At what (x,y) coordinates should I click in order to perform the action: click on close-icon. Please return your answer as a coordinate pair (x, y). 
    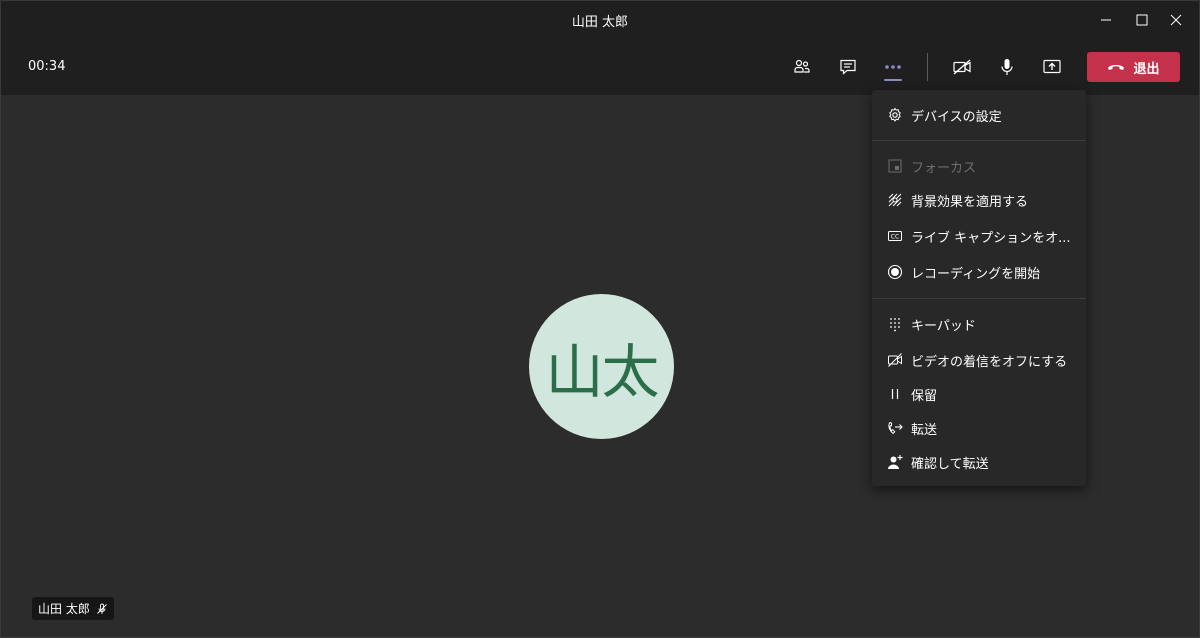
    Looking at the image, I should click on (1176, 20).